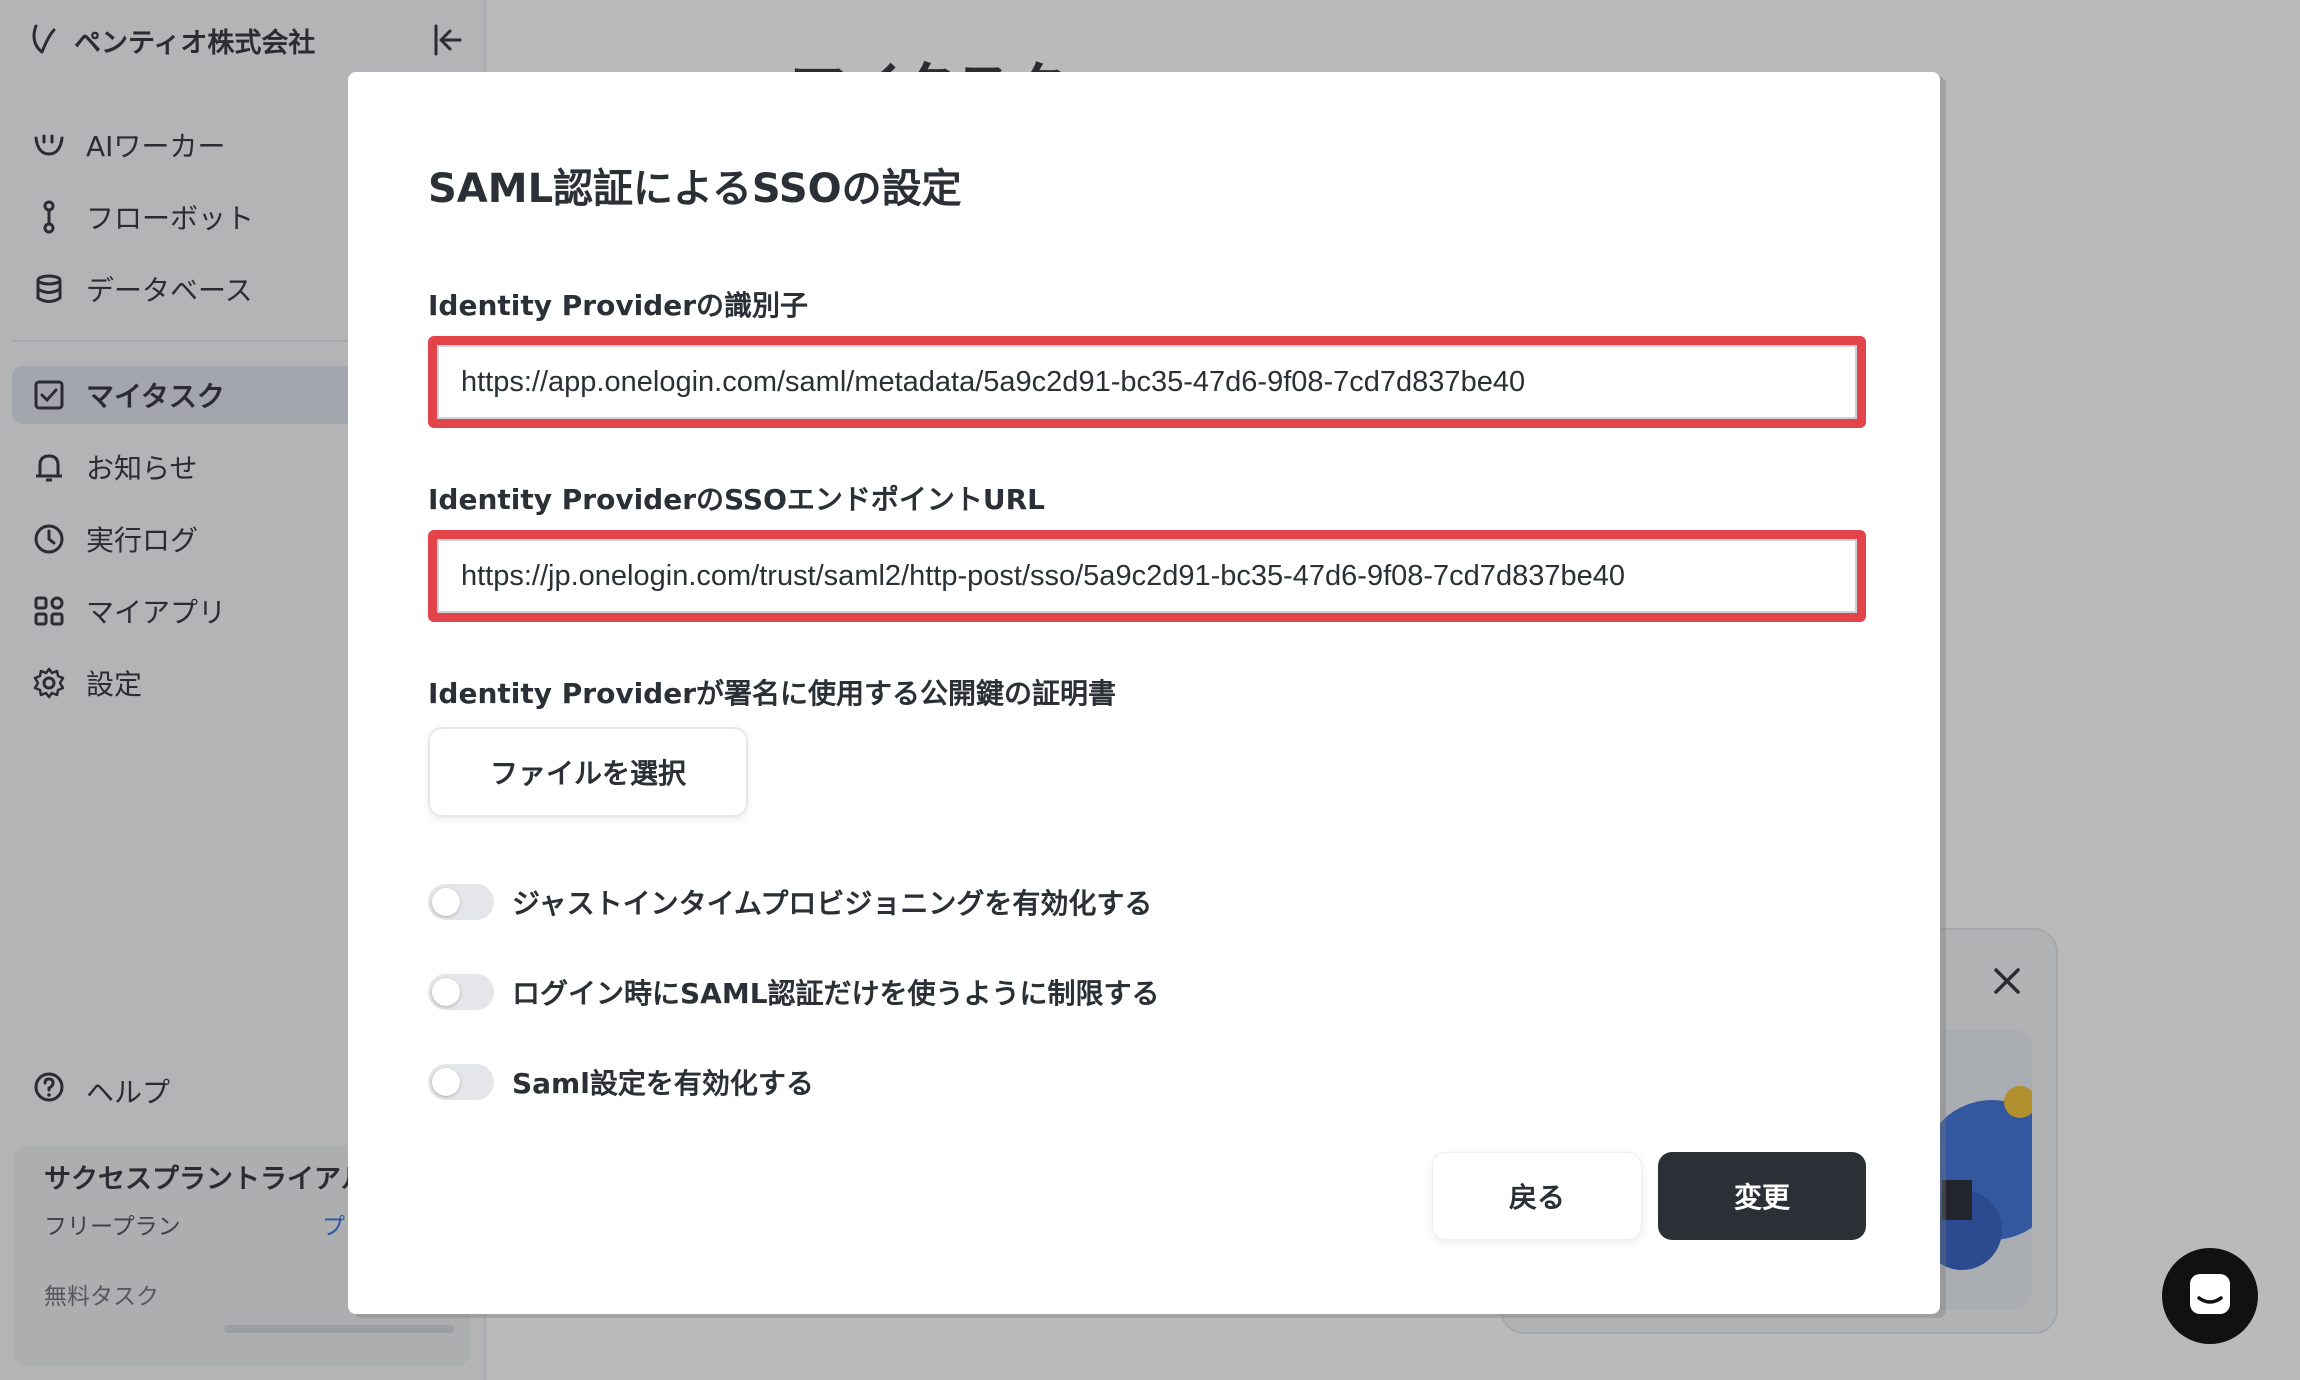 Image resolution: width=2300 pixels, height=1380 pixels. What do you see at coordinates (832, 903) in the screenshot?
I see `toggle-label: ジャストインタイムプロビジョニングを有効化する` at bounding box center [832, 903].